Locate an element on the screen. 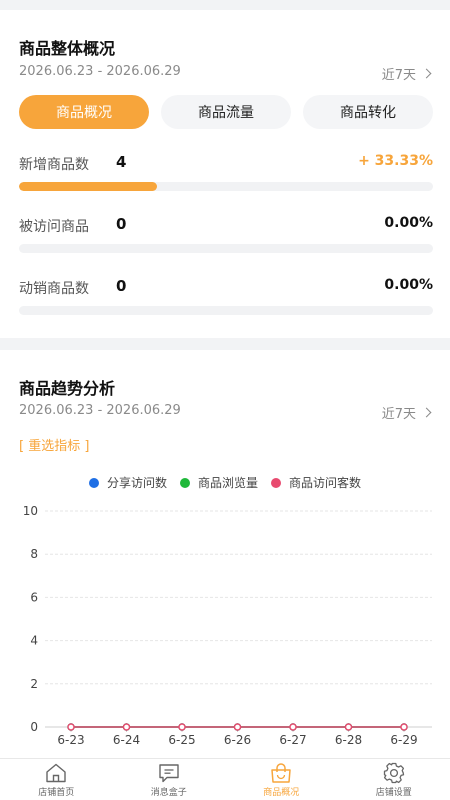 Image resolution: width=450 pixels, height=800 pixels. shopping-bag-icon is located at coordinates (281, 773).